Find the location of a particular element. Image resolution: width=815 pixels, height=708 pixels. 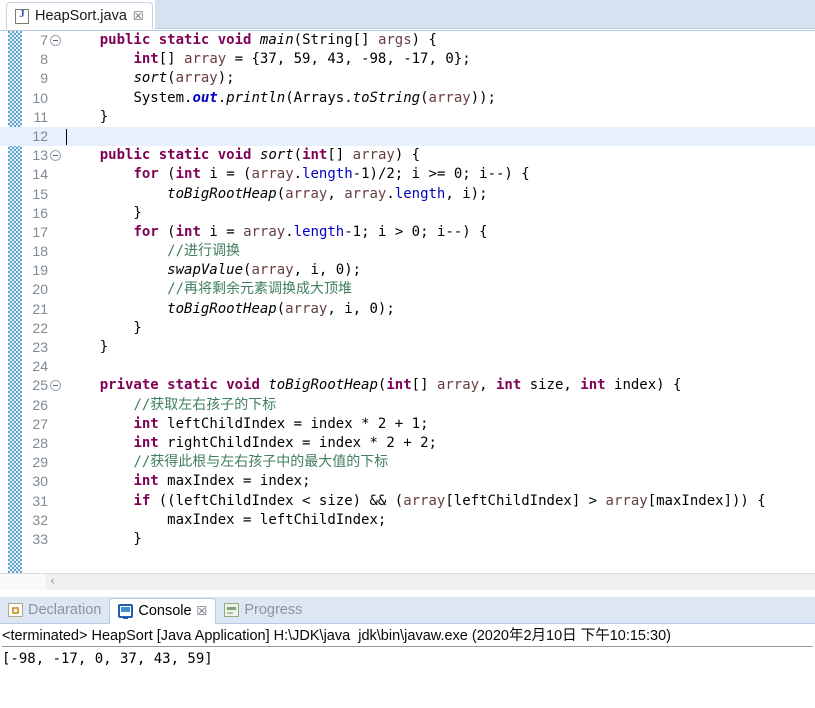

code-line: 33 } is located at coordinates (407, 539).